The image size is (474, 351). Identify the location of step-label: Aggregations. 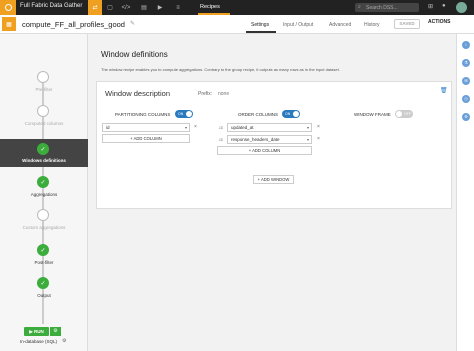
(44, 194).